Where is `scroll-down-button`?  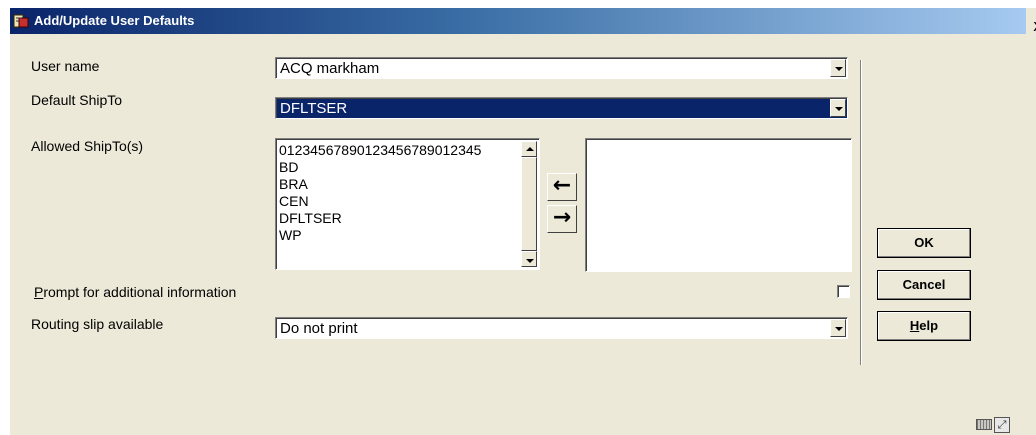
scroll-down-button is located at coordinates (529, 259).